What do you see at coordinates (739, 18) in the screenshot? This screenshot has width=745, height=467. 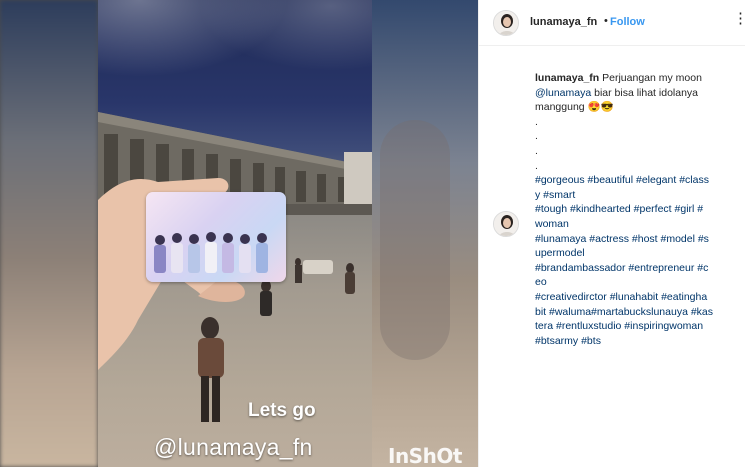 I see `more-options-icon: ⋮` at bounding box center [739, 18].